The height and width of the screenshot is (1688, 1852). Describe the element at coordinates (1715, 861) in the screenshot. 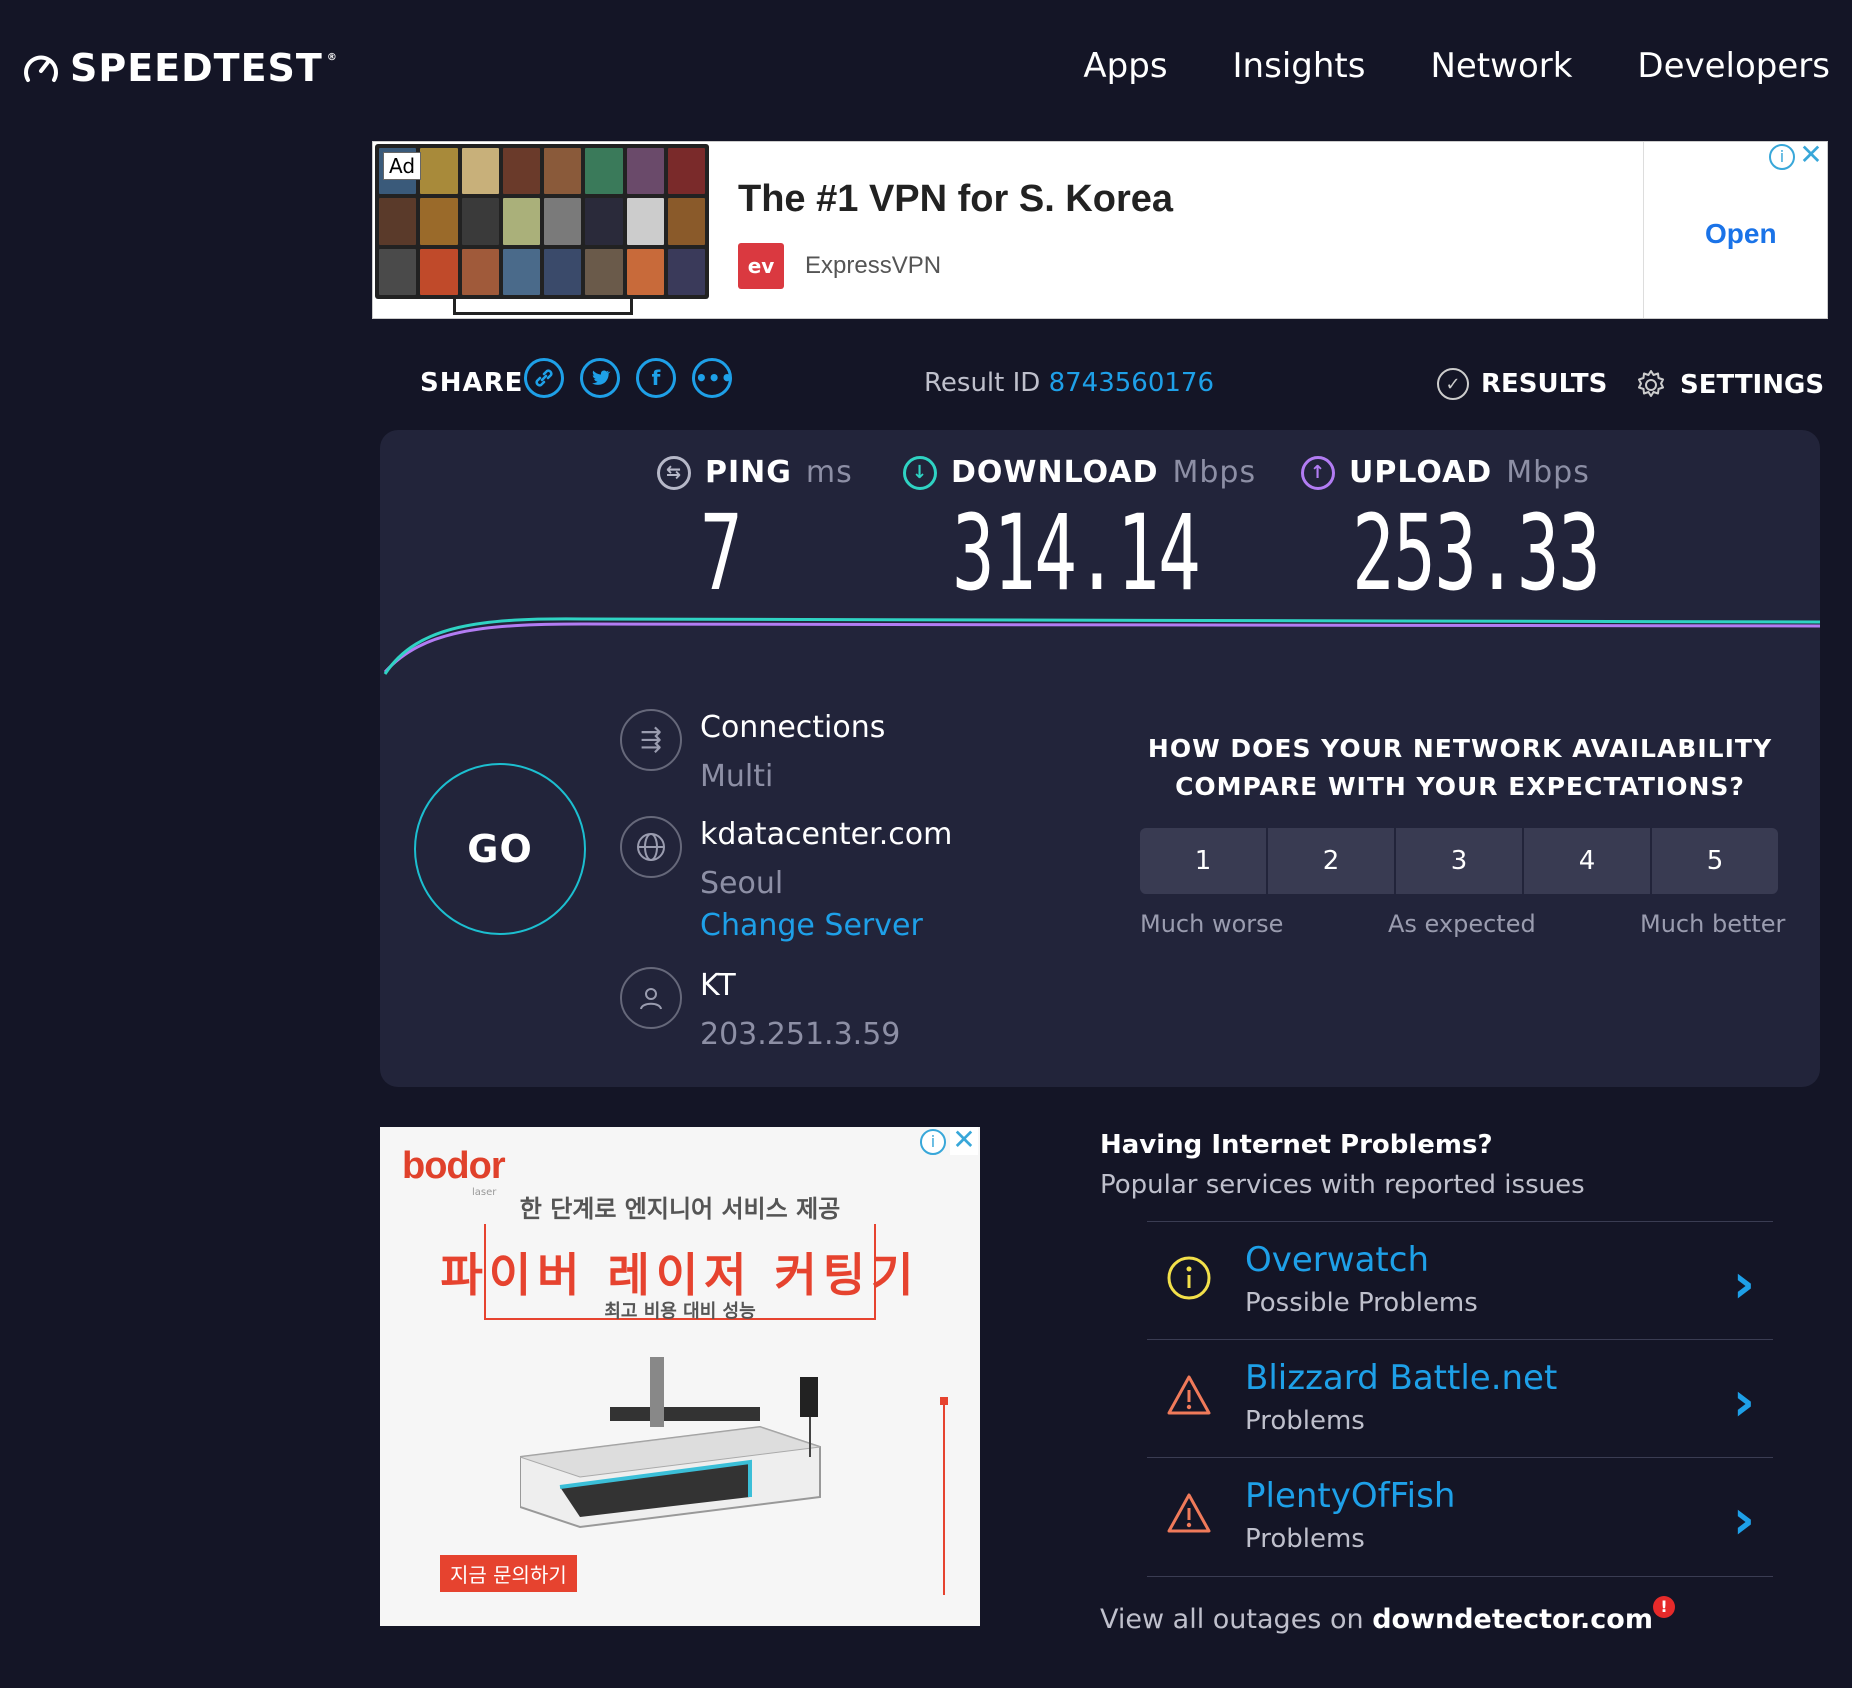

I see `rating-option-5: 5` at that location.